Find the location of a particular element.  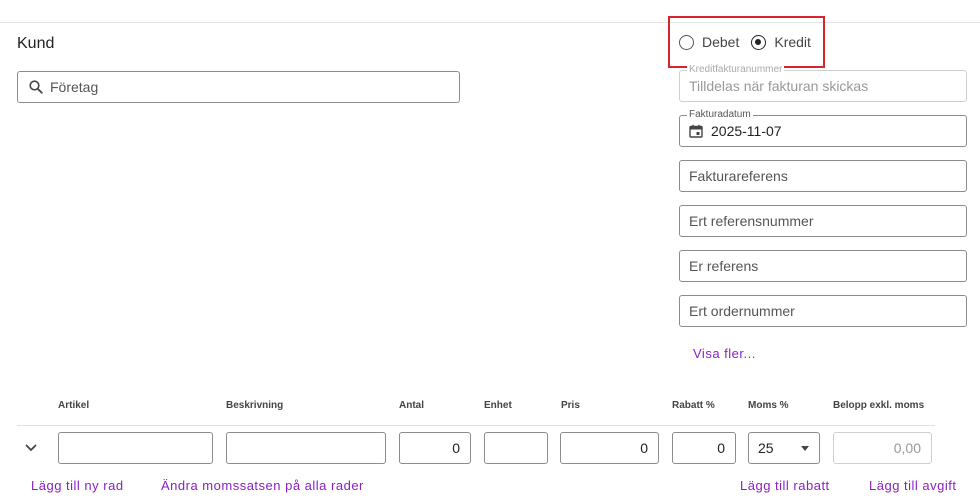

change-vat-all-link: Ändra momssatsen på alla rader is located at coordinates (262, 485).